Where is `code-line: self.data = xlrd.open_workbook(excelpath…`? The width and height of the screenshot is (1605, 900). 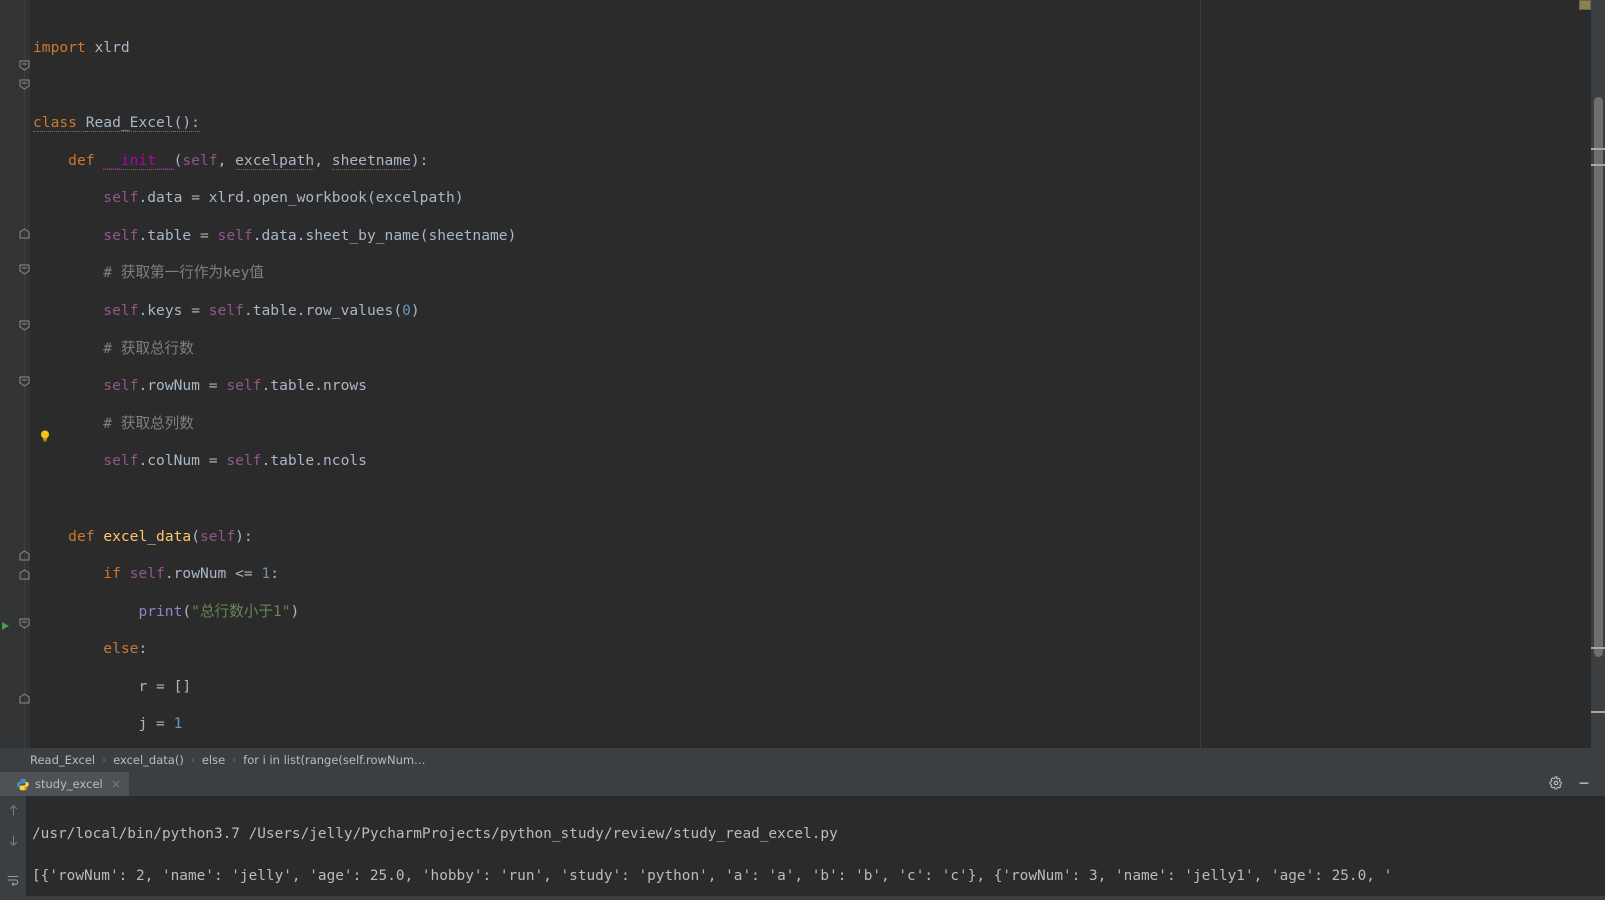 code-line: self.data = xlrd.open_workbook(excelpath… is located at coordinates (615, 198).